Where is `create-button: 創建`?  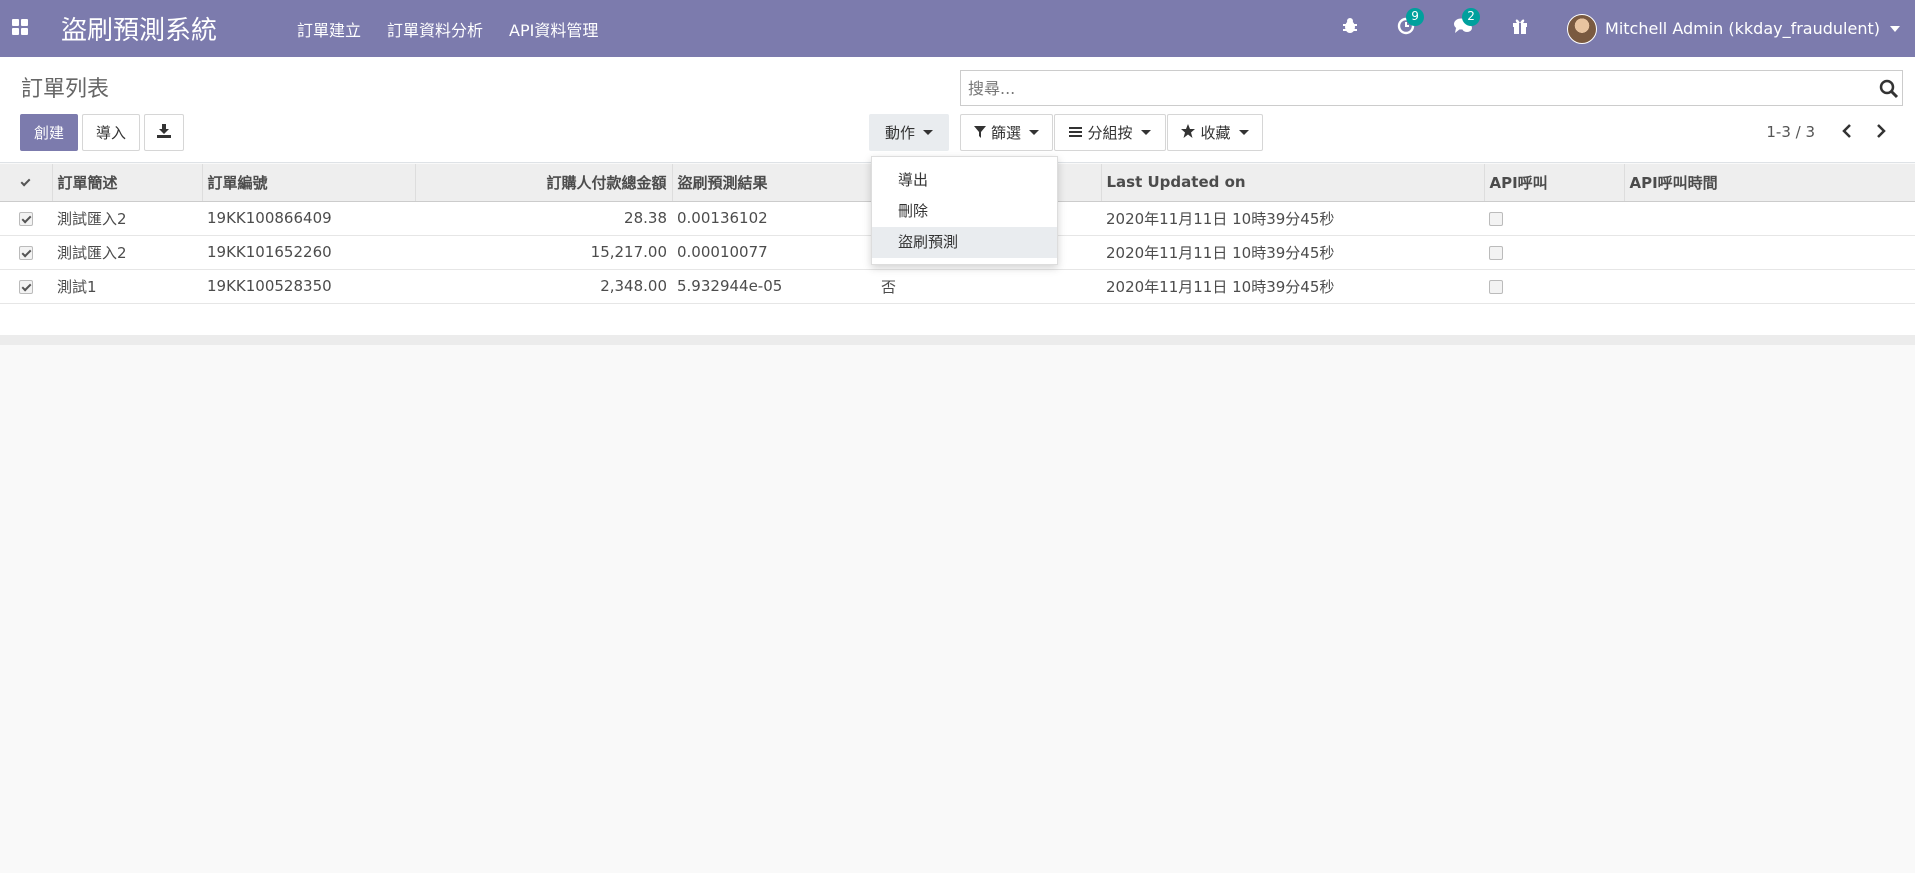
create-button: 創建 is located at coordinates (49, 132).